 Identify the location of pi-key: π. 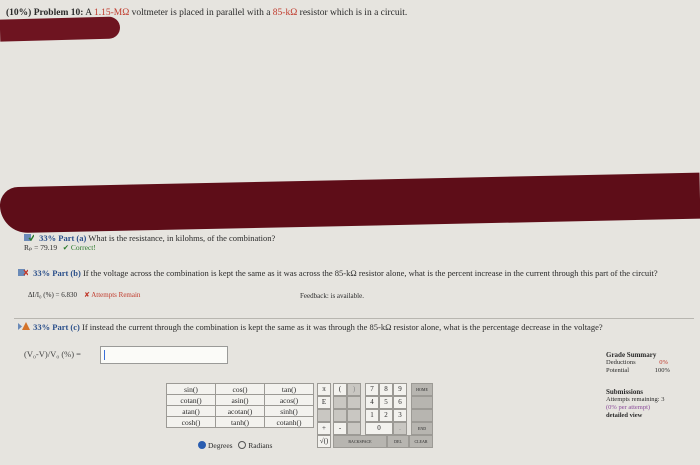
(324, 389).